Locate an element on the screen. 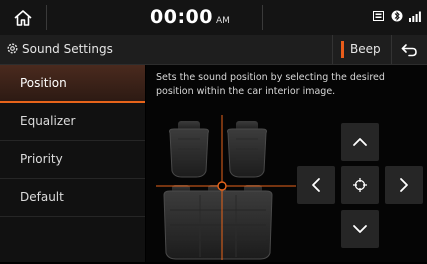  bluetooth-icon is located at coordinates (397, 16).